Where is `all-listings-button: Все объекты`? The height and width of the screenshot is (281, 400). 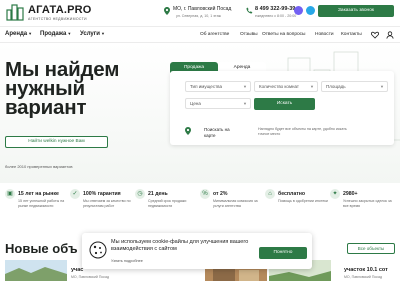 all-listings-button: Все объекты is located at coordinates (371, 248).